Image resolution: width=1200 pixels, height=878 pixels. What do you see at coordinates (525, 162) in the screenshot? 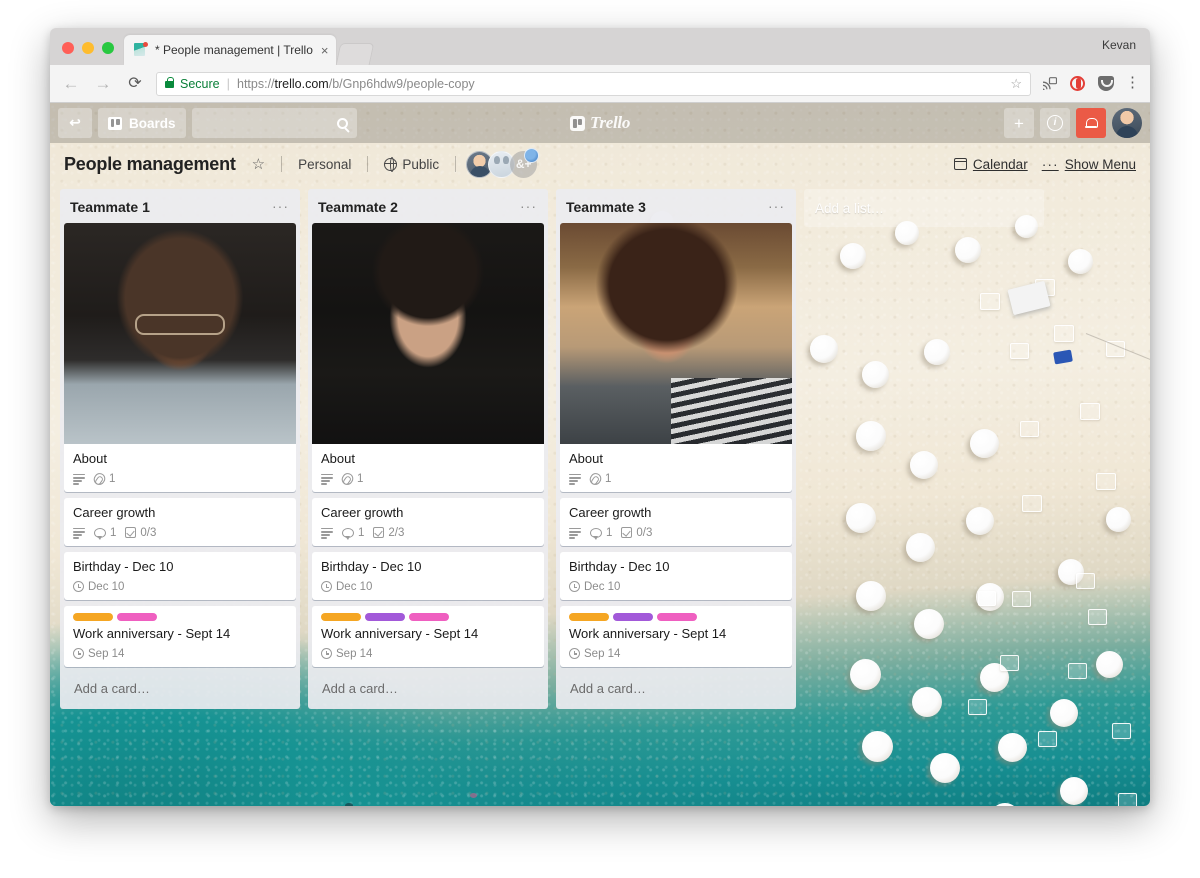
I see `add-member-button: &+` at bounding box center [525, 162].